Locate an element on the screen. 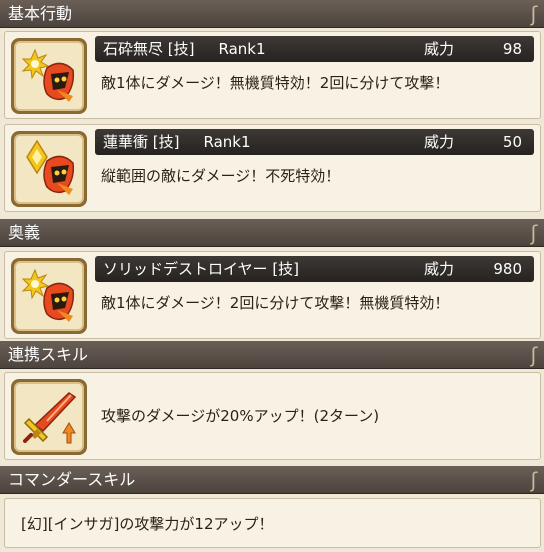 The width and height of the screenshot is (544, 552). power-value: 50 is located at coordinates (512, 142).